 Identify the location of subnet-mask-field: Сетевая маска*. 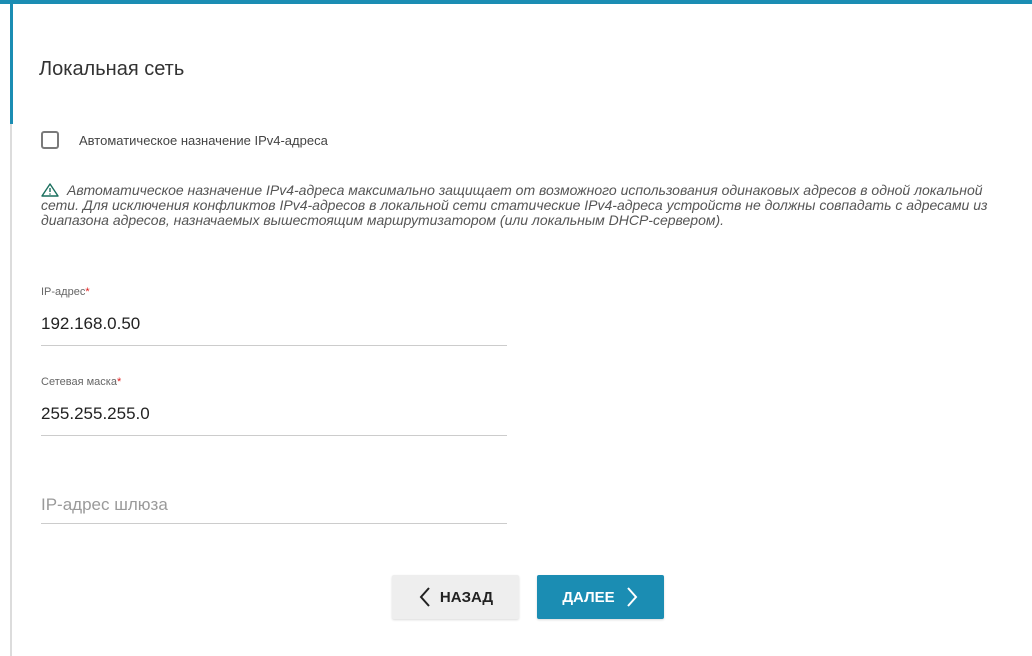
(274, 406).